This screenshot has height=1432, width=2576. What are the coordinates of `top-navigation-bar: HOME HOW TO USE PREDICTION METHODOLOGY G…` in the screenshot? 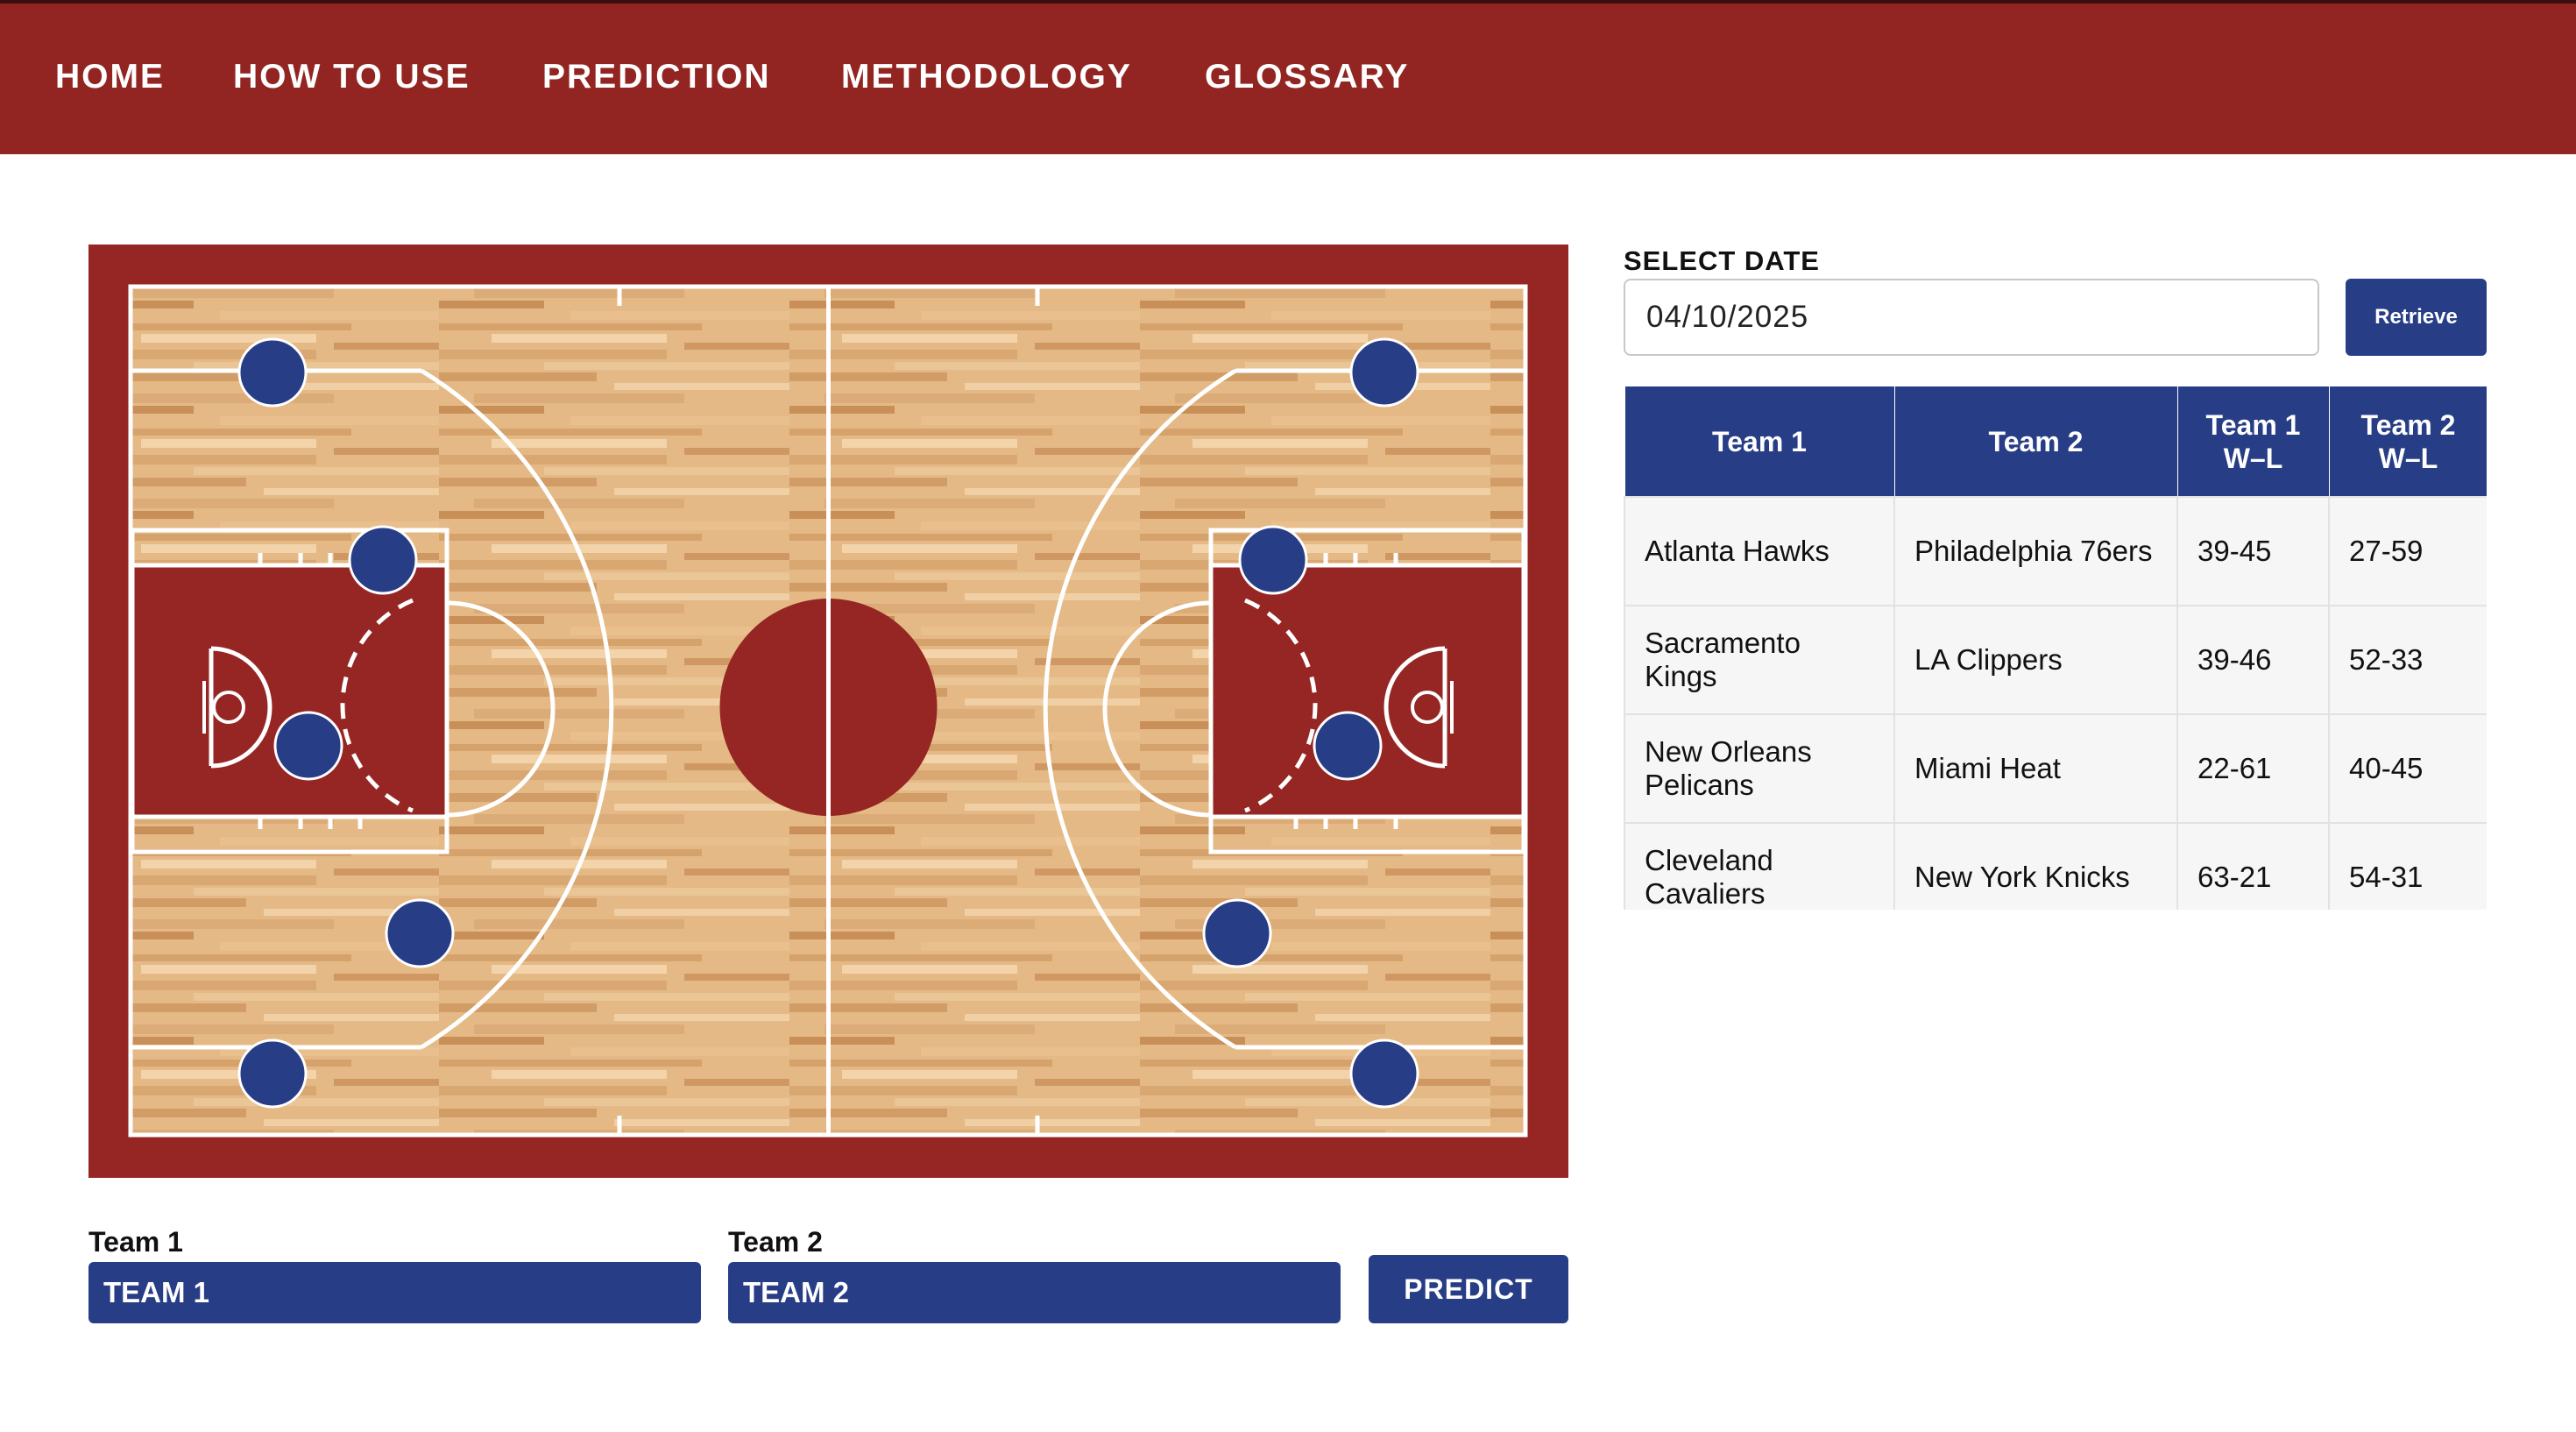 It's located at (1288, 77).